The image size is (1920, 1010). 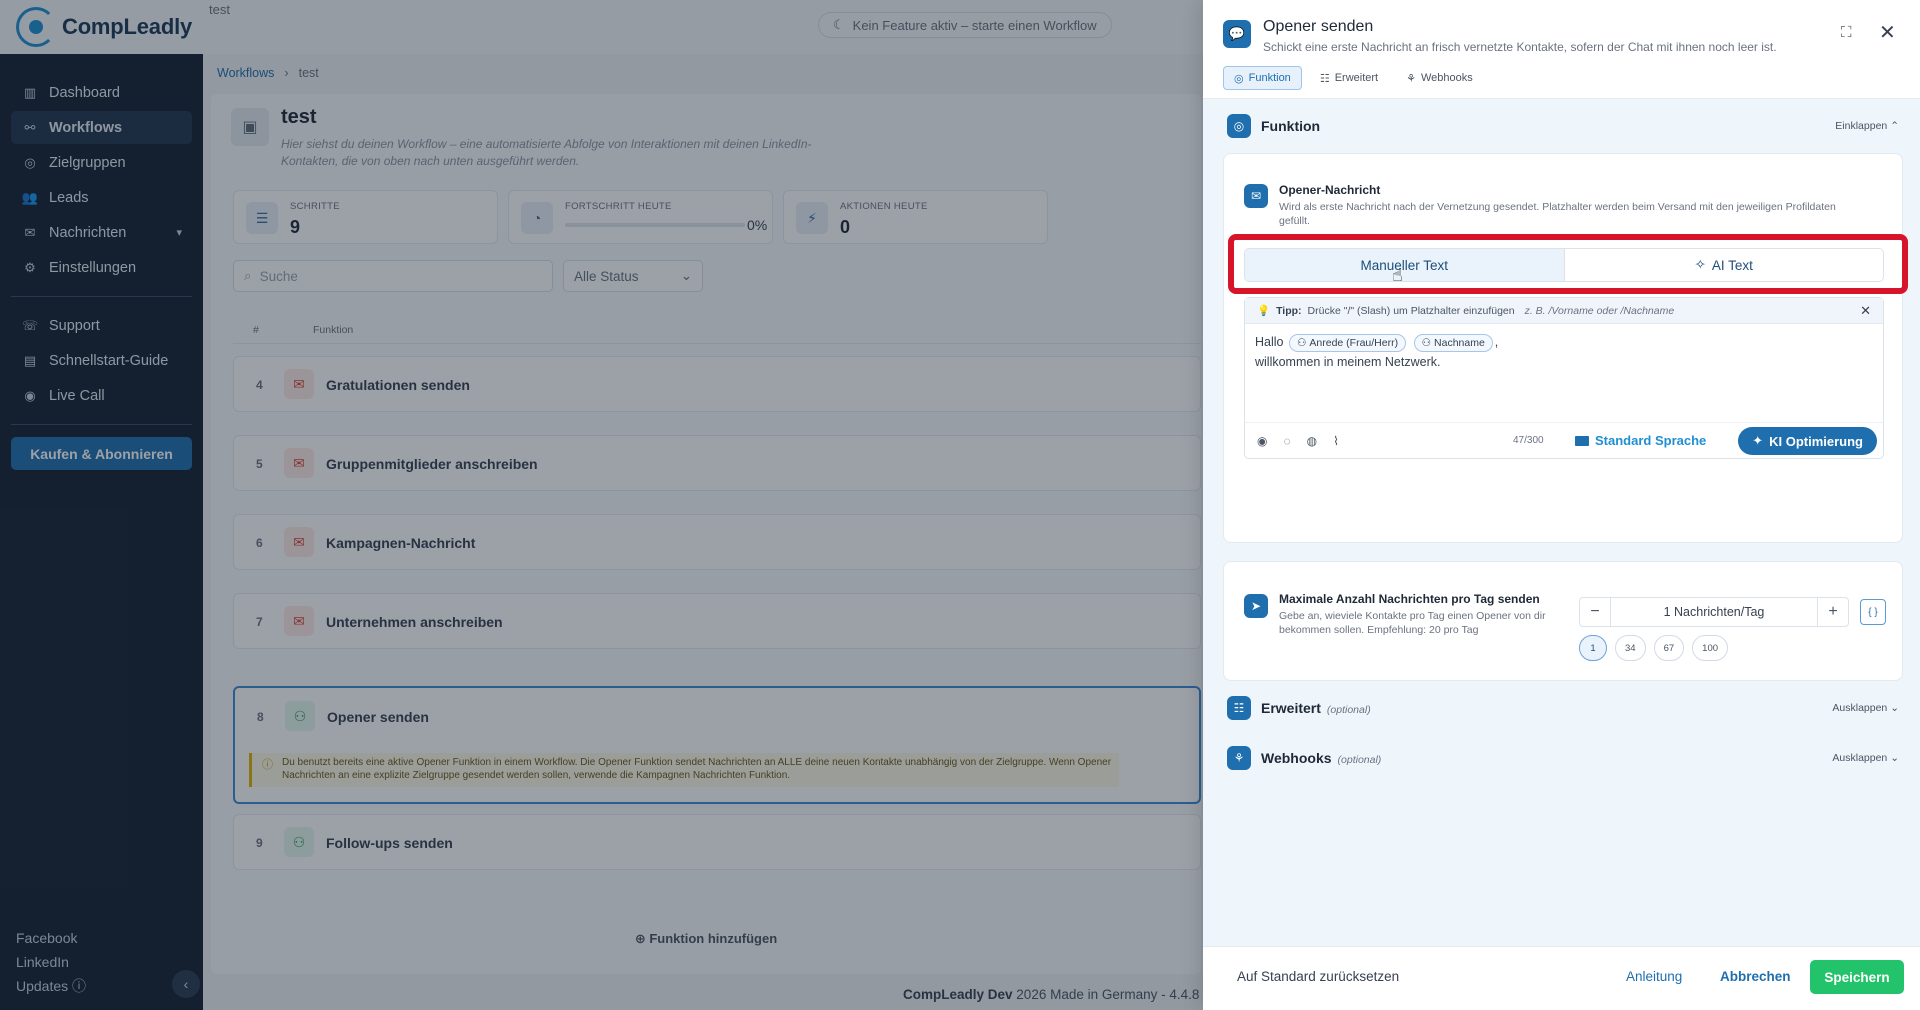 I want to click on section-funktion-header: ◎ Funktion Einklappen ⌃, so click(x=1567, y=126).